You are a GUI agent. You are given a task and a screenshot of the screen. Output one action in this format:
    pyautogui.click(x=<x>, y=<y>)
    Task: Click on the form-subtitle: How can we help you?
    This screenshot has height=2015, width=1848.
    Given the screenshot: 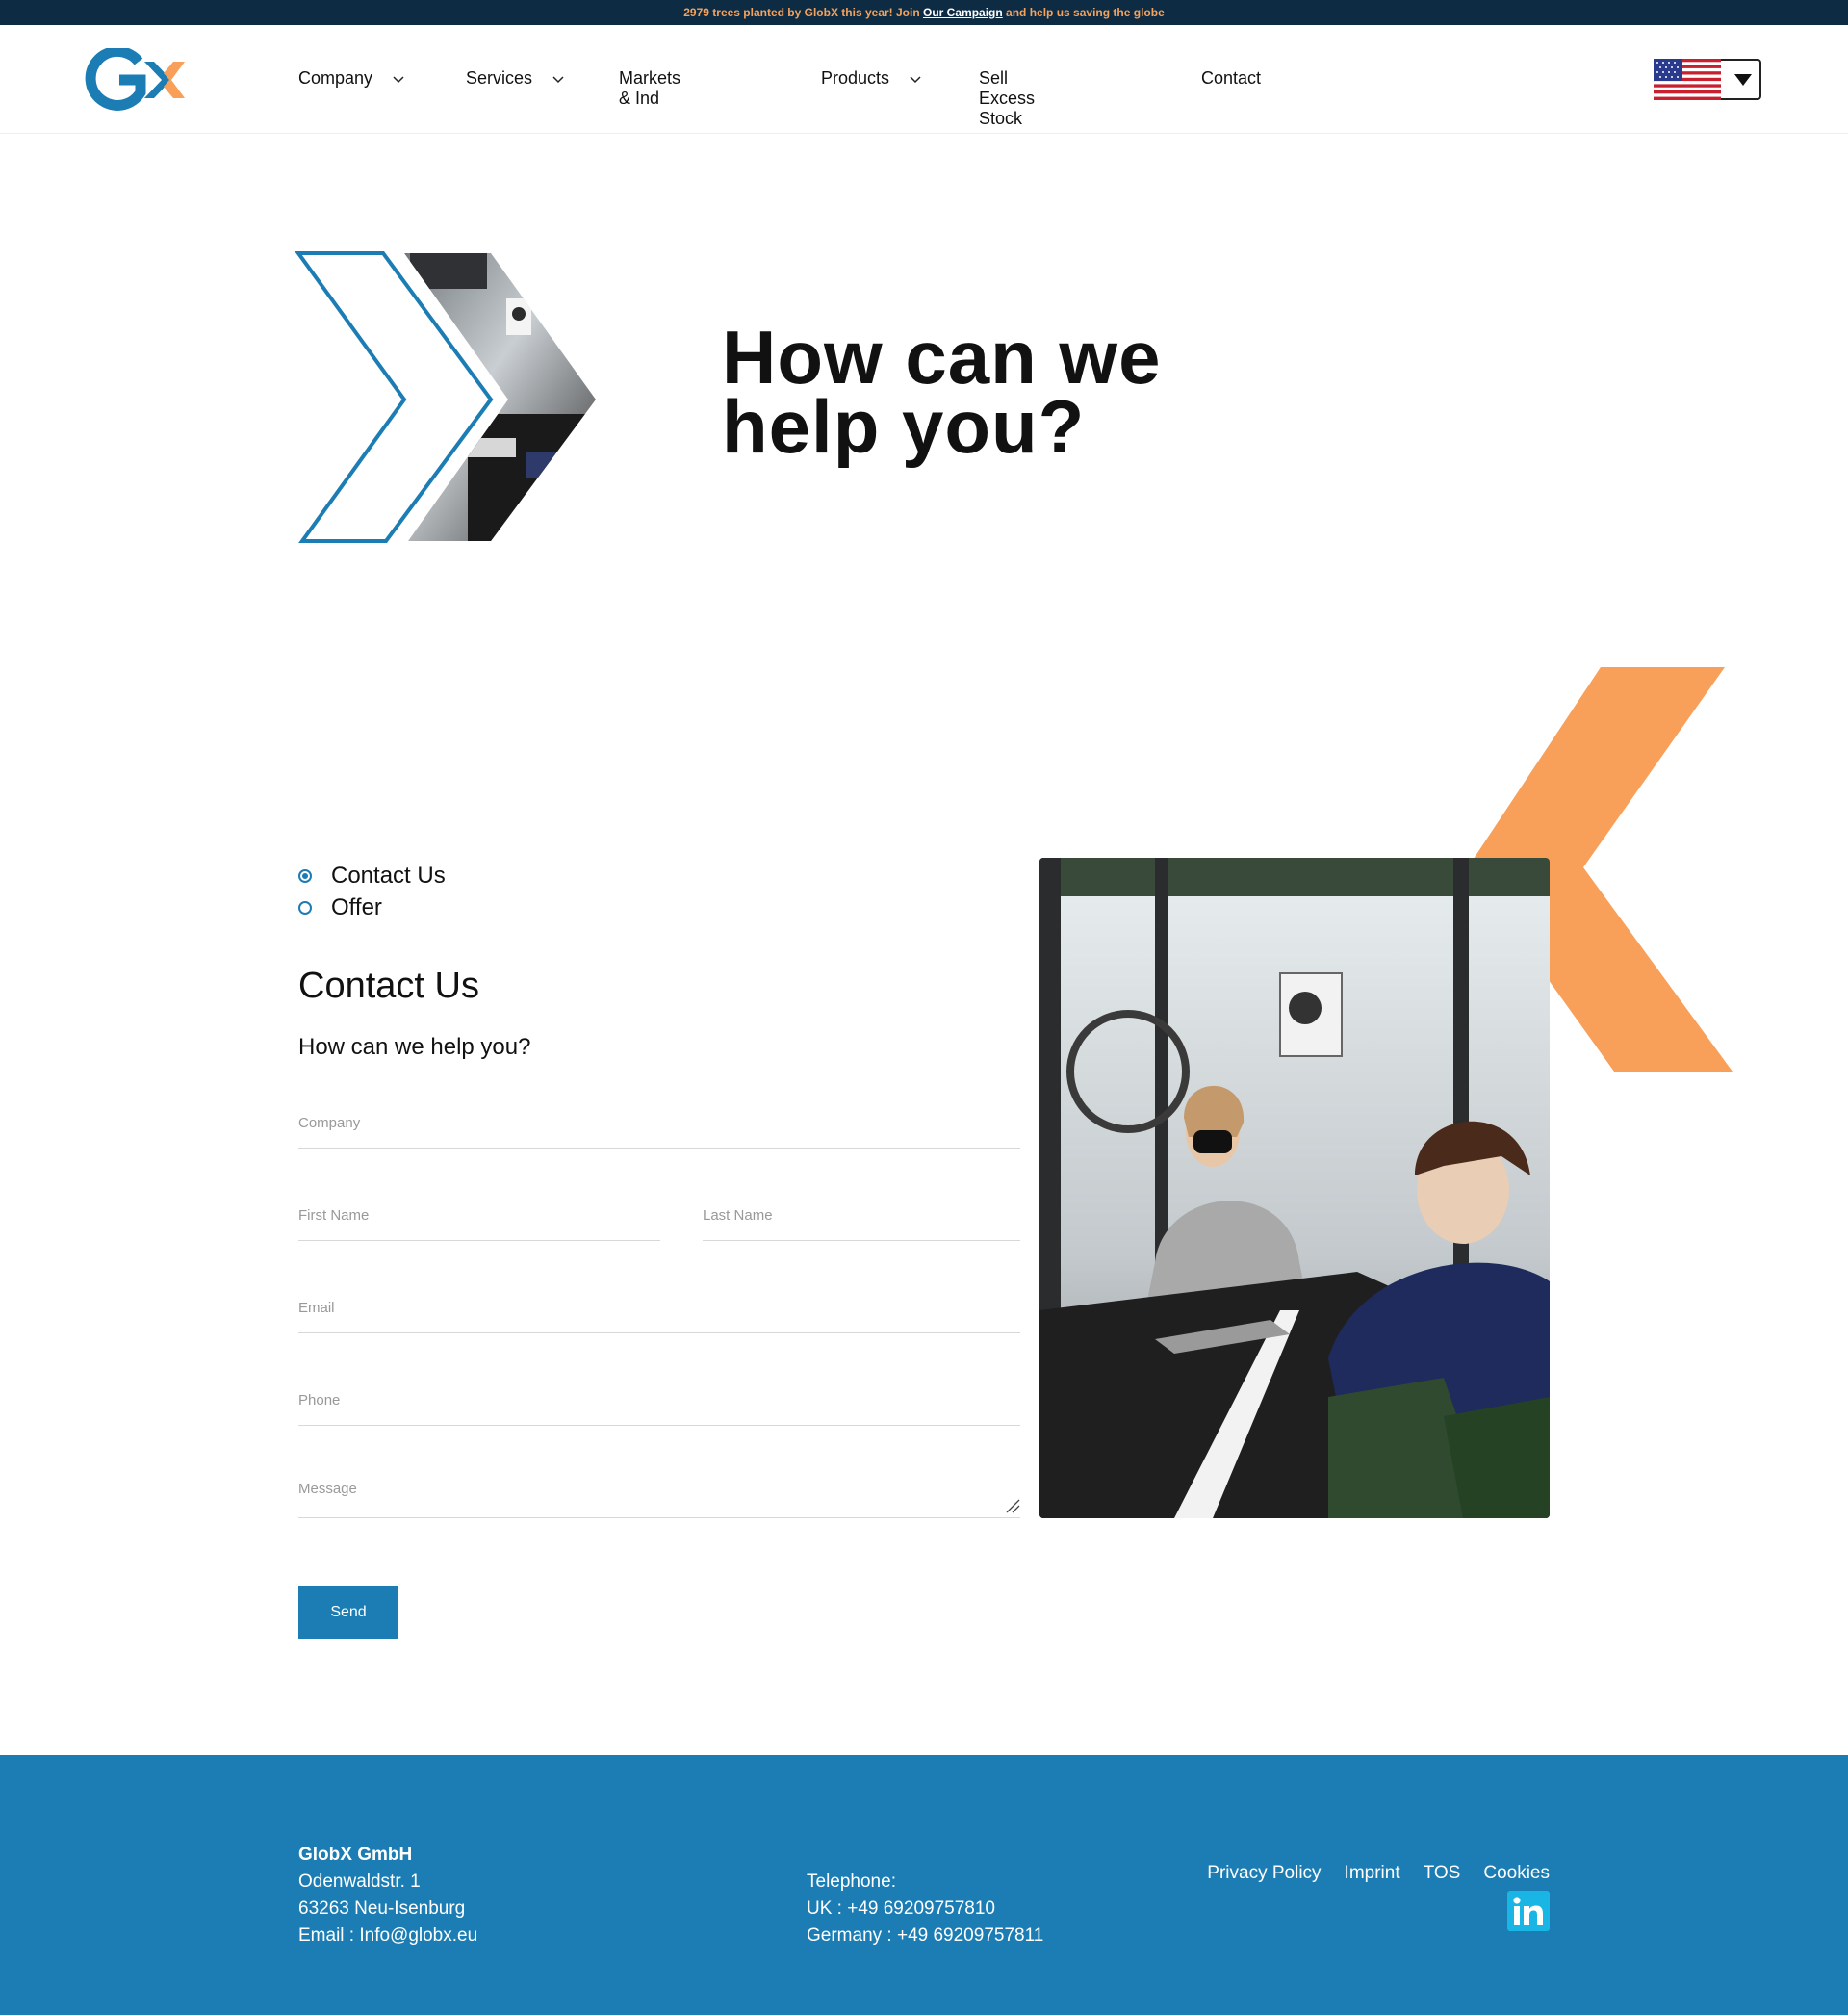 What is the action you would take?
    pyautogui.click(x=414, y=1047)
    